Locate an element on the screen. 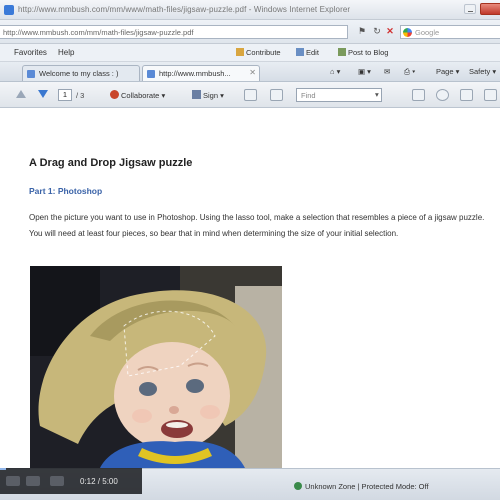 The width and height of the screenshot is (500, 500). edit-icon is located at coordinates (300, 52).